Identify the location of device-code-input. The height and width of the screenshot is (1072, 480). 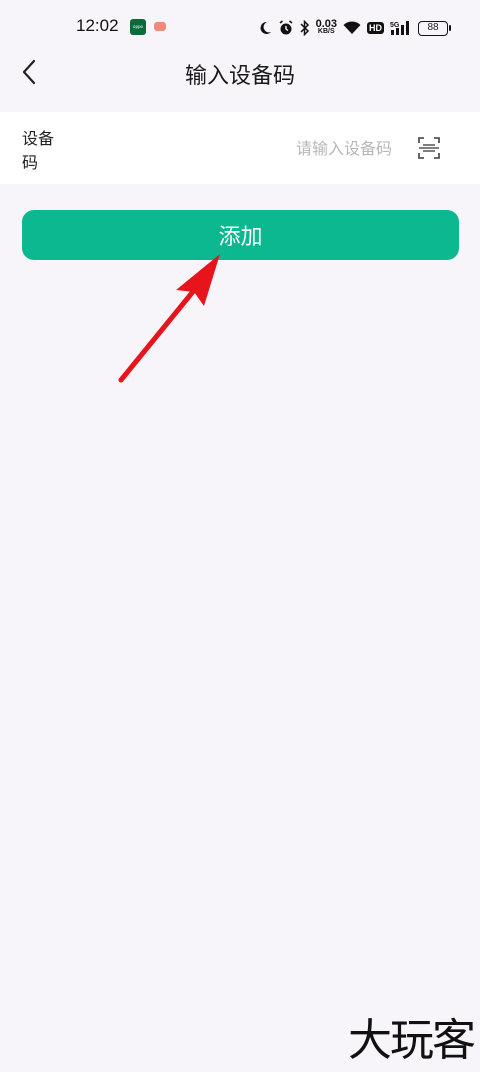
(292, 148).